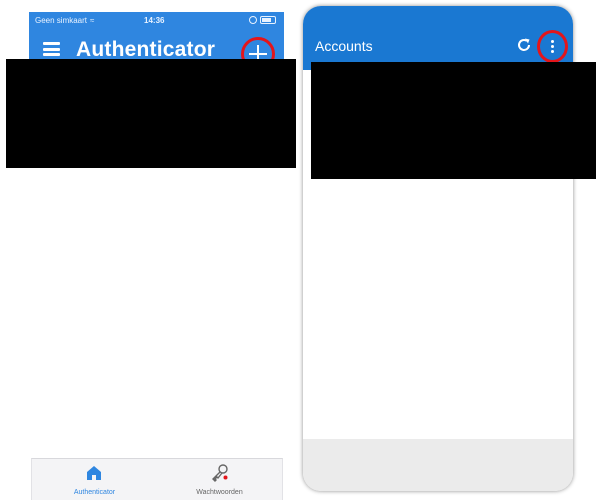  I want to click on status-indicators, so click(262, 20).